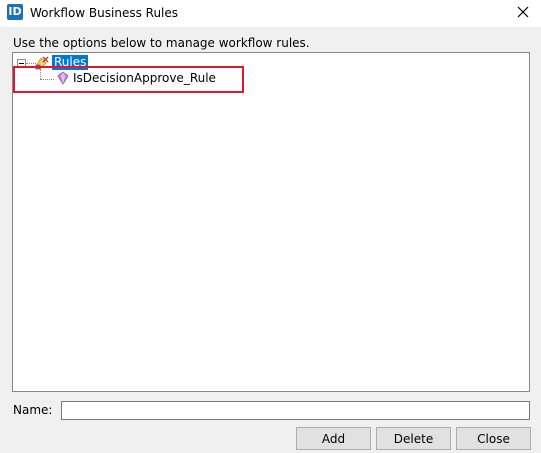  Describe the element at coordinates (144, 78) in the screenshot. I see `tree-node-rule: IsDecisionApprove_Rule` at that location.